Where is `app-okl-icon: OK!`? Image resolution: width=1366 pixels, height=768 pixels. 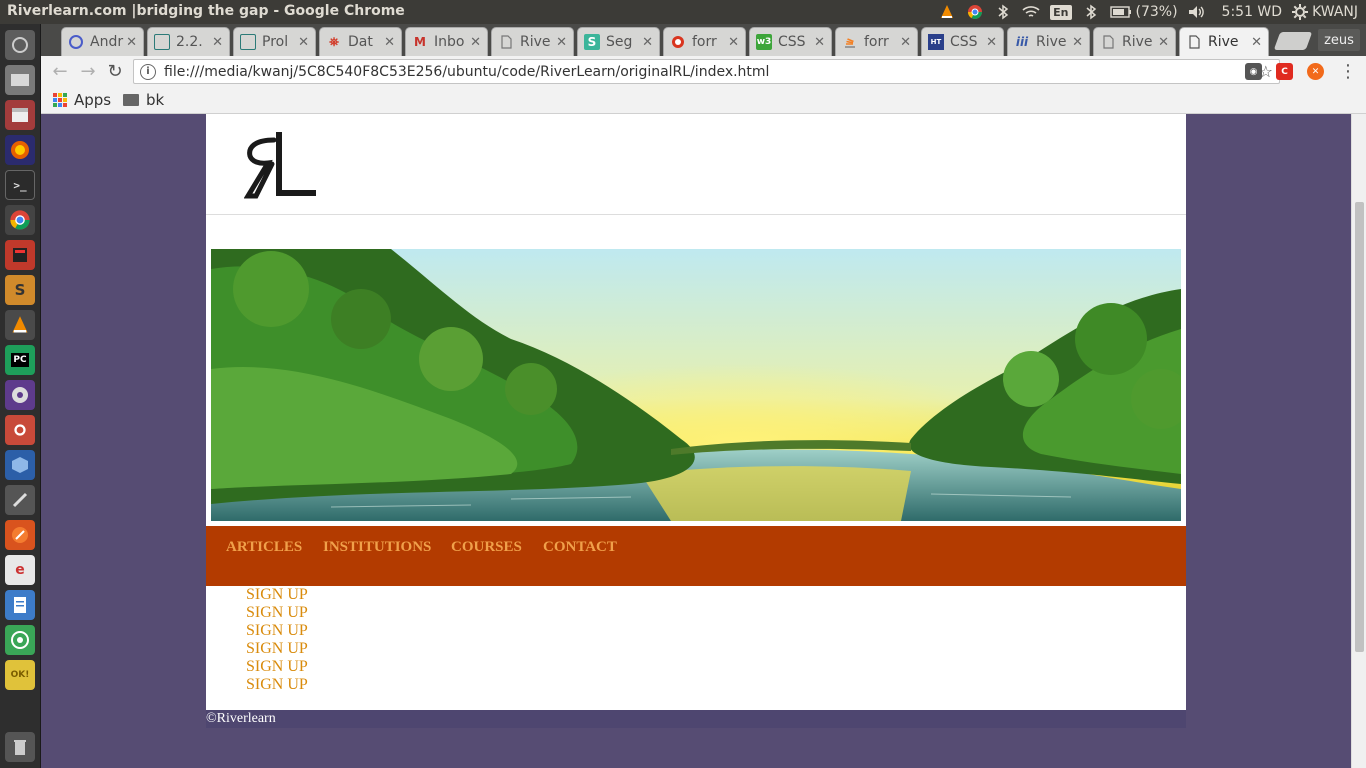 app-okl-icon: OK! is located at coordinates (20, 675).